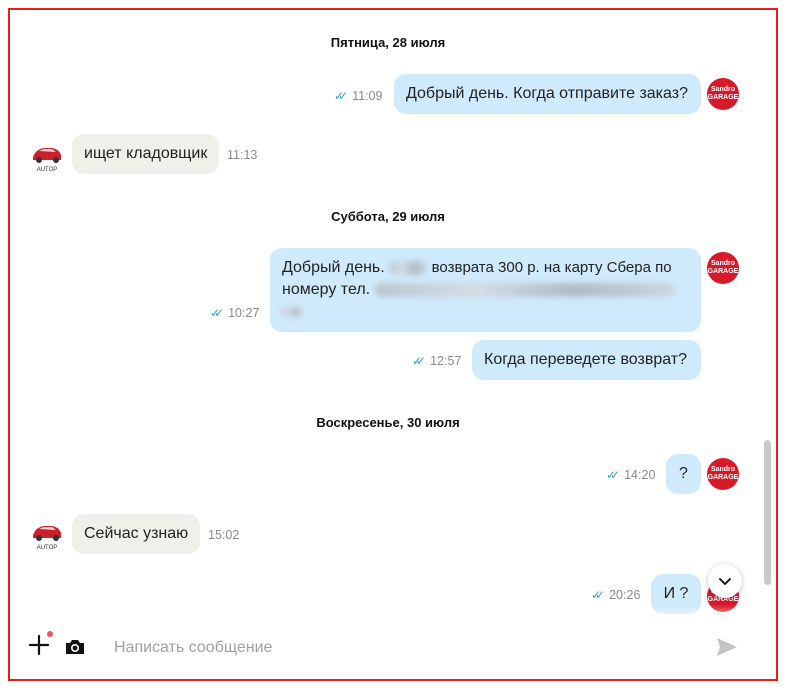 Image resolution: width=789 pixels, height=687 pixels. What do you see at coordinates (388, 422) in the screenshot?
I see `date-separator: Воскресенье, 30 июля` at bounding box center [388, 422].